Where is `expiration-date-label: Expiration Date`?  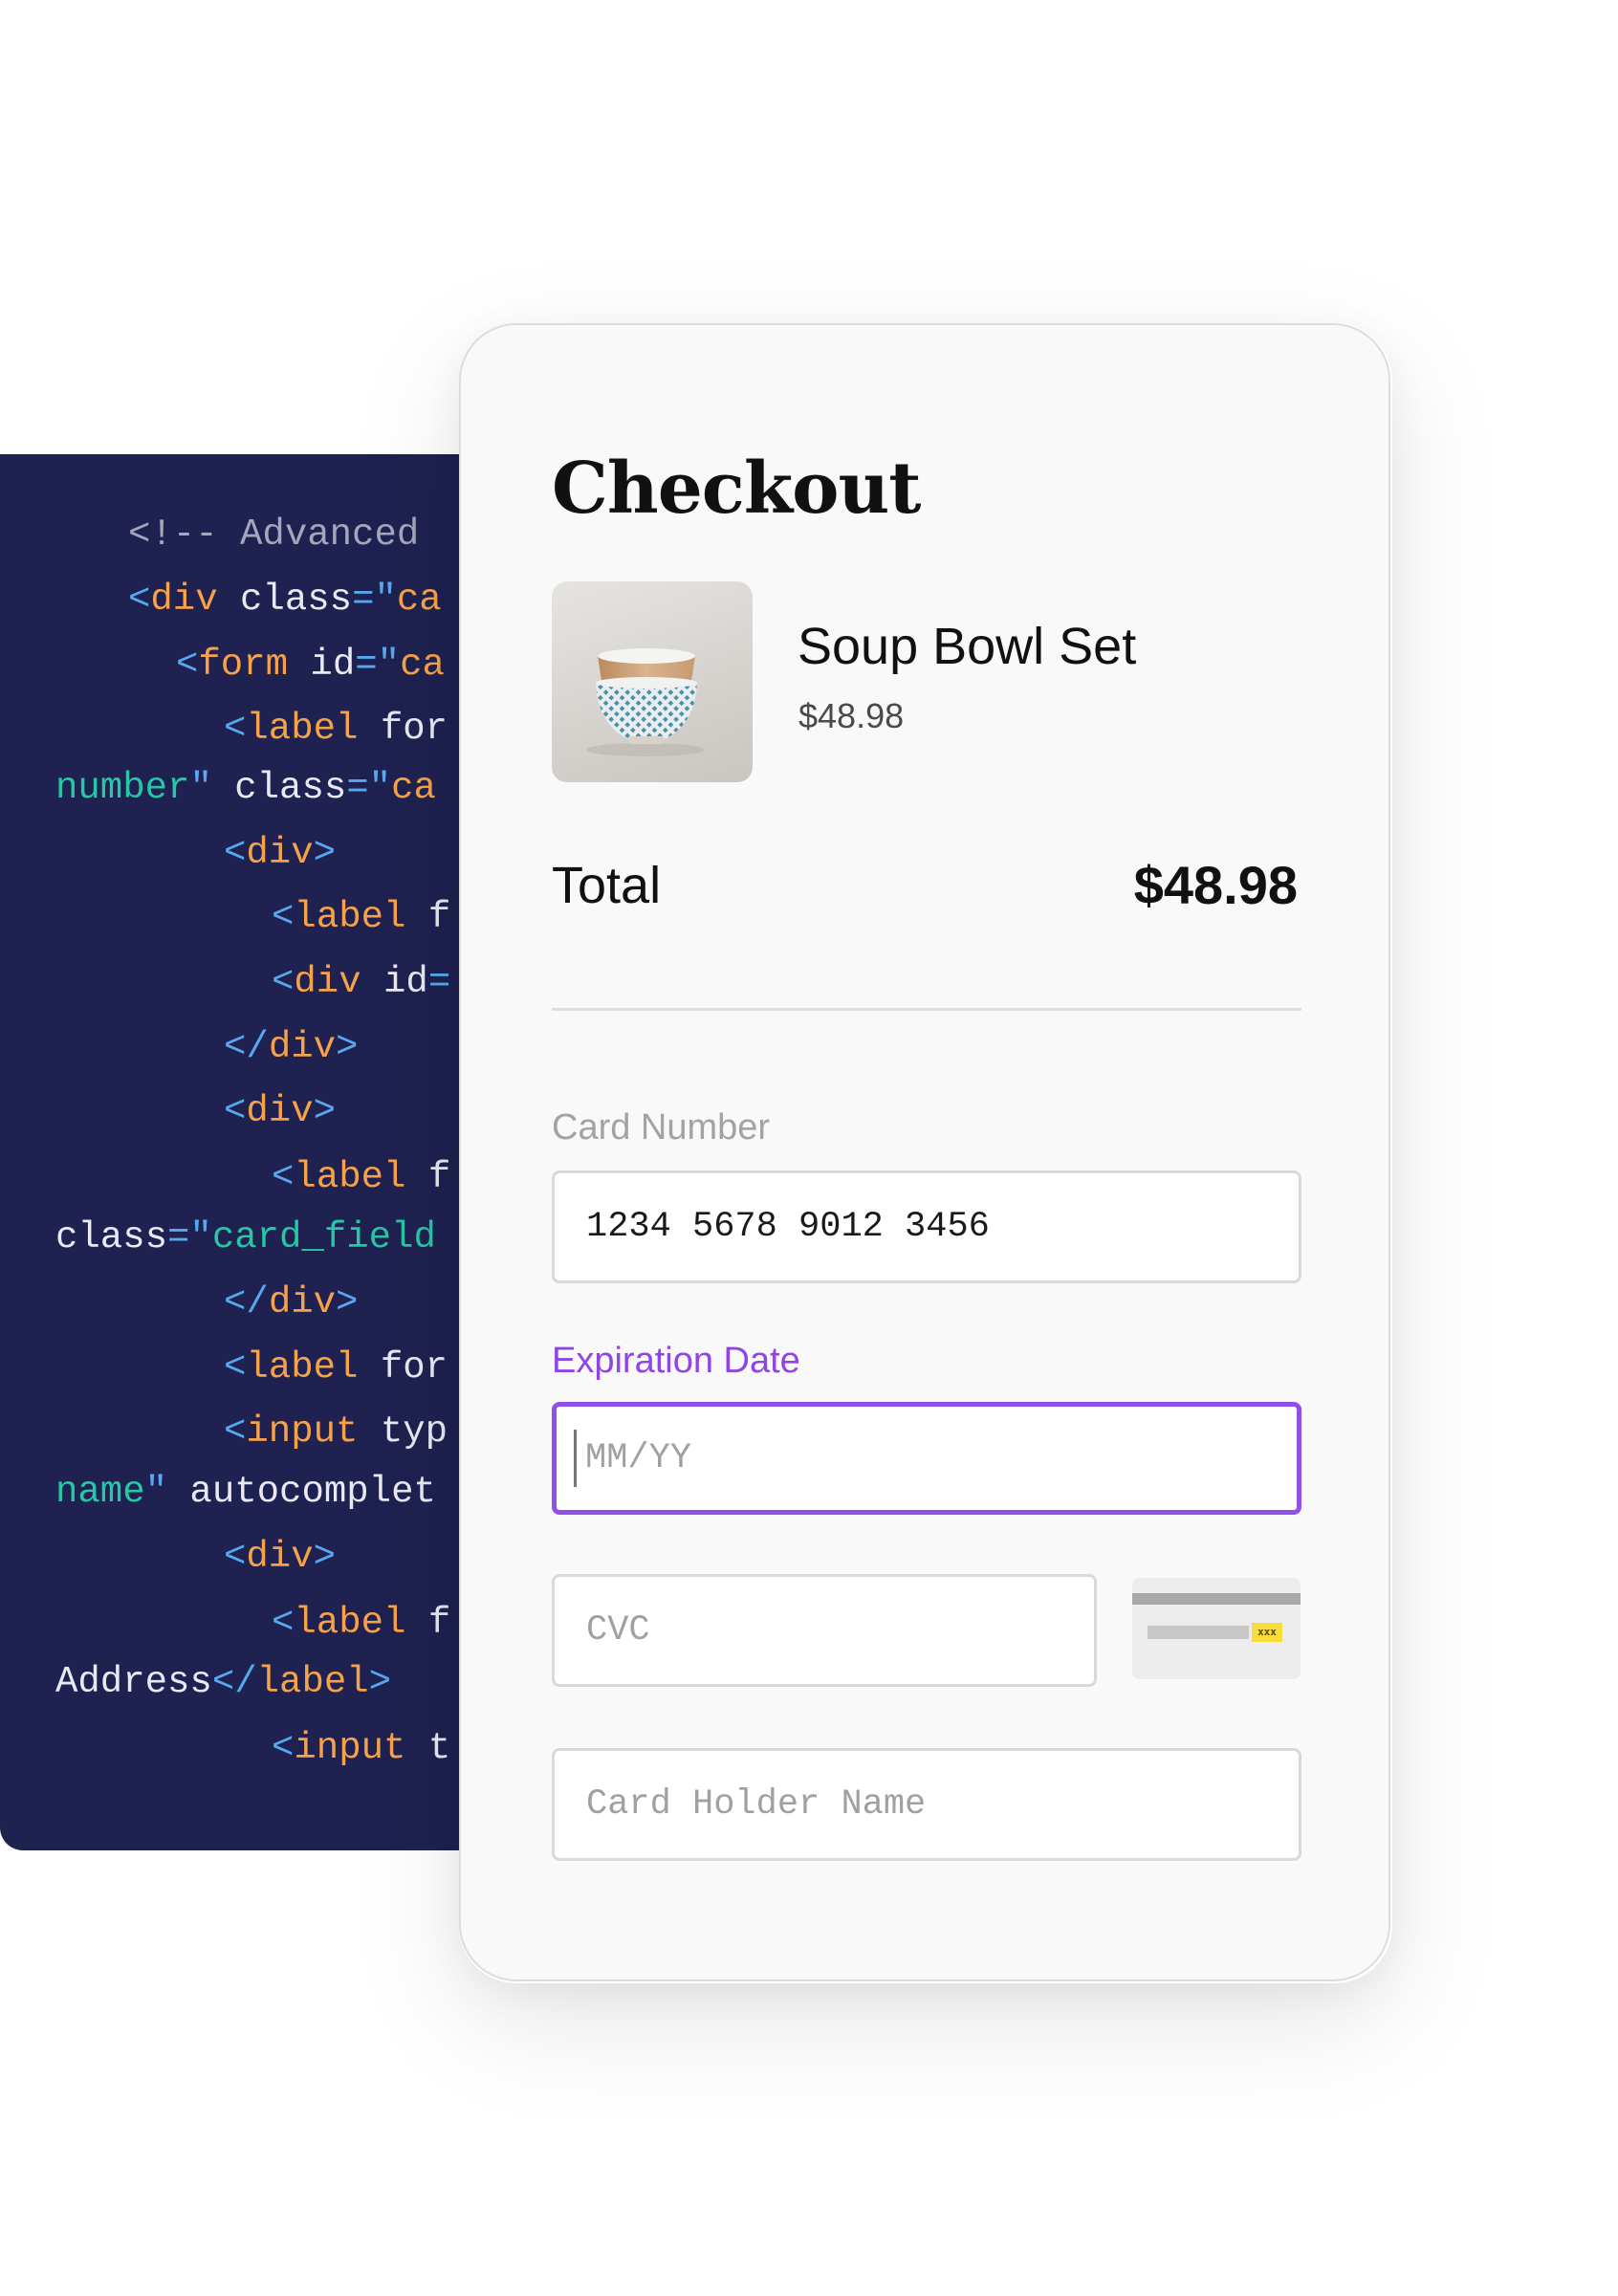 expiration-date-label: Expiration Date is located at coordinates (676, 1361).